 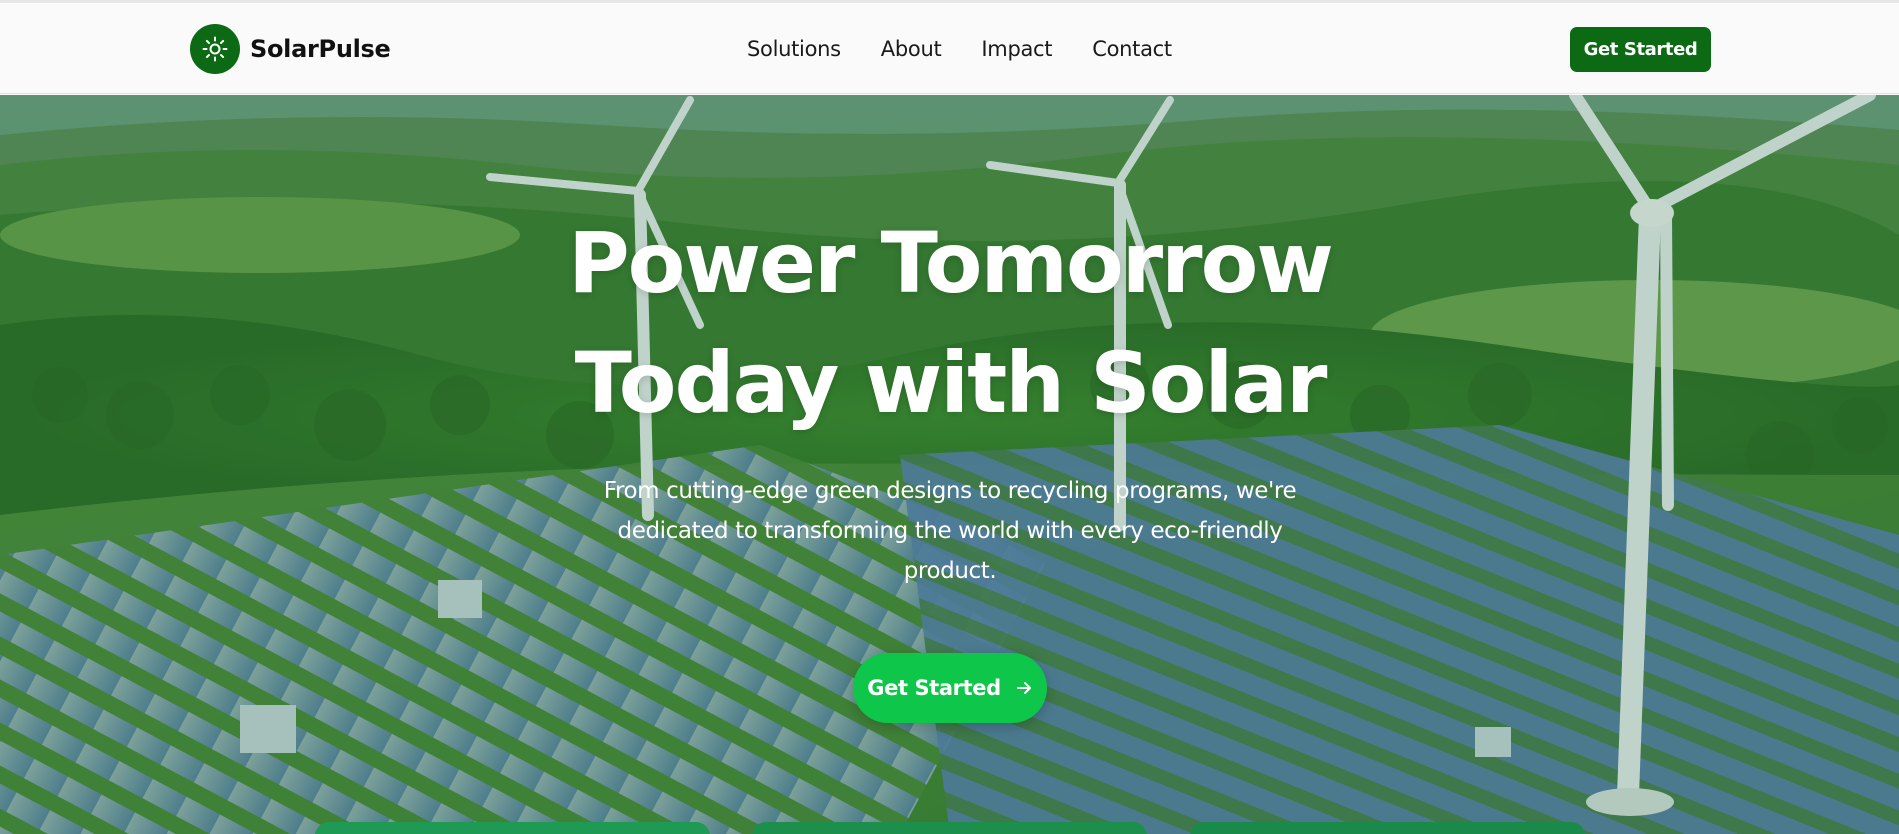 I want to click on brand-logo: SolarPulse, so click(x=290, y=49).